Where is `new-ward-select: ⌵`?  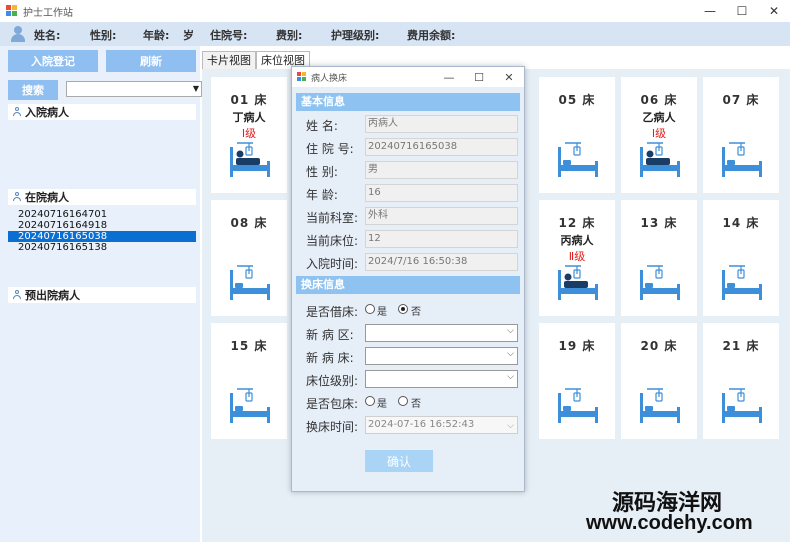 new-ward-select: ⌵ is located at coordinates (441, 333).